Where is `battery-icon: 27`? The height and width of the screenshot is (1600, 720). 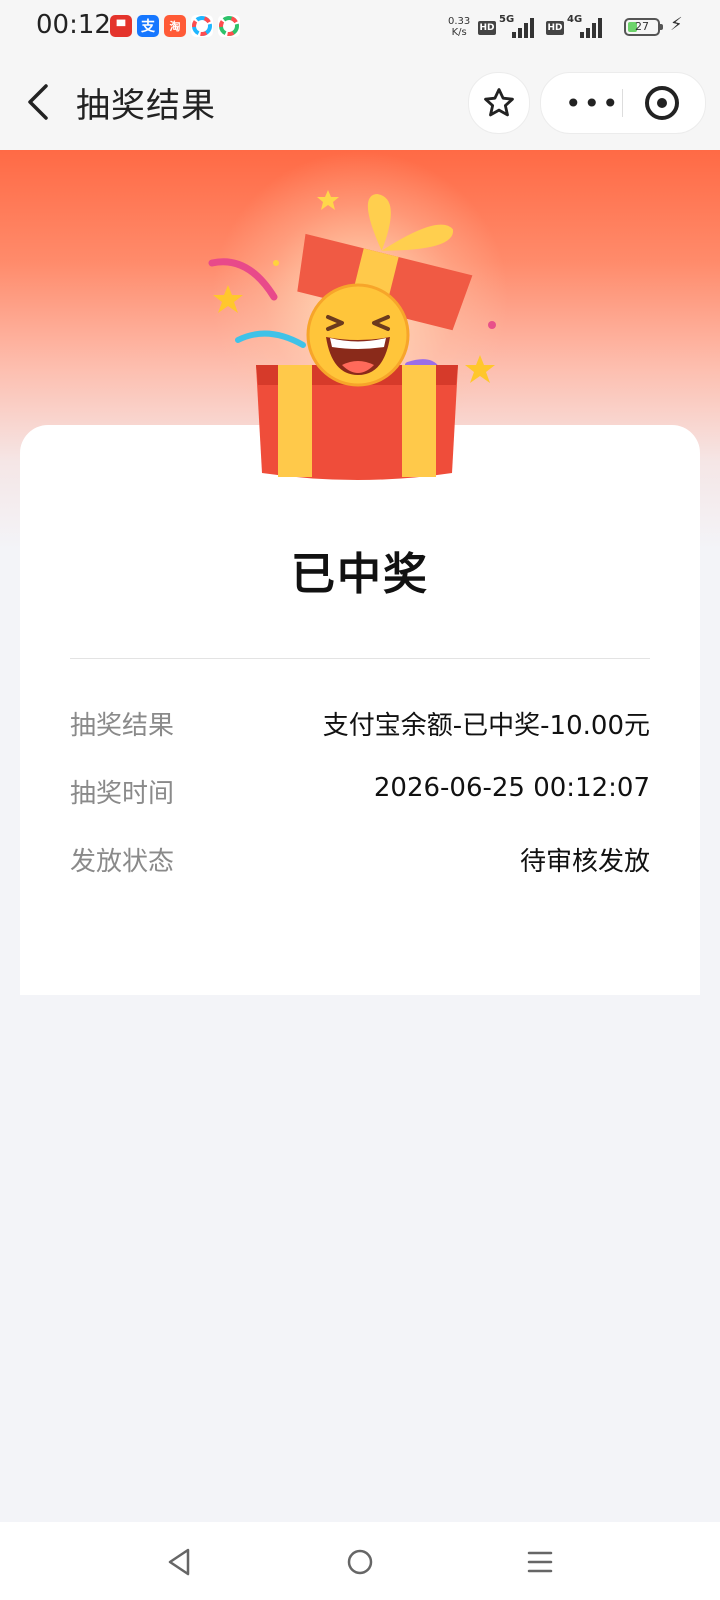
battery-icon: 27 is located at coordinates (643, 27).